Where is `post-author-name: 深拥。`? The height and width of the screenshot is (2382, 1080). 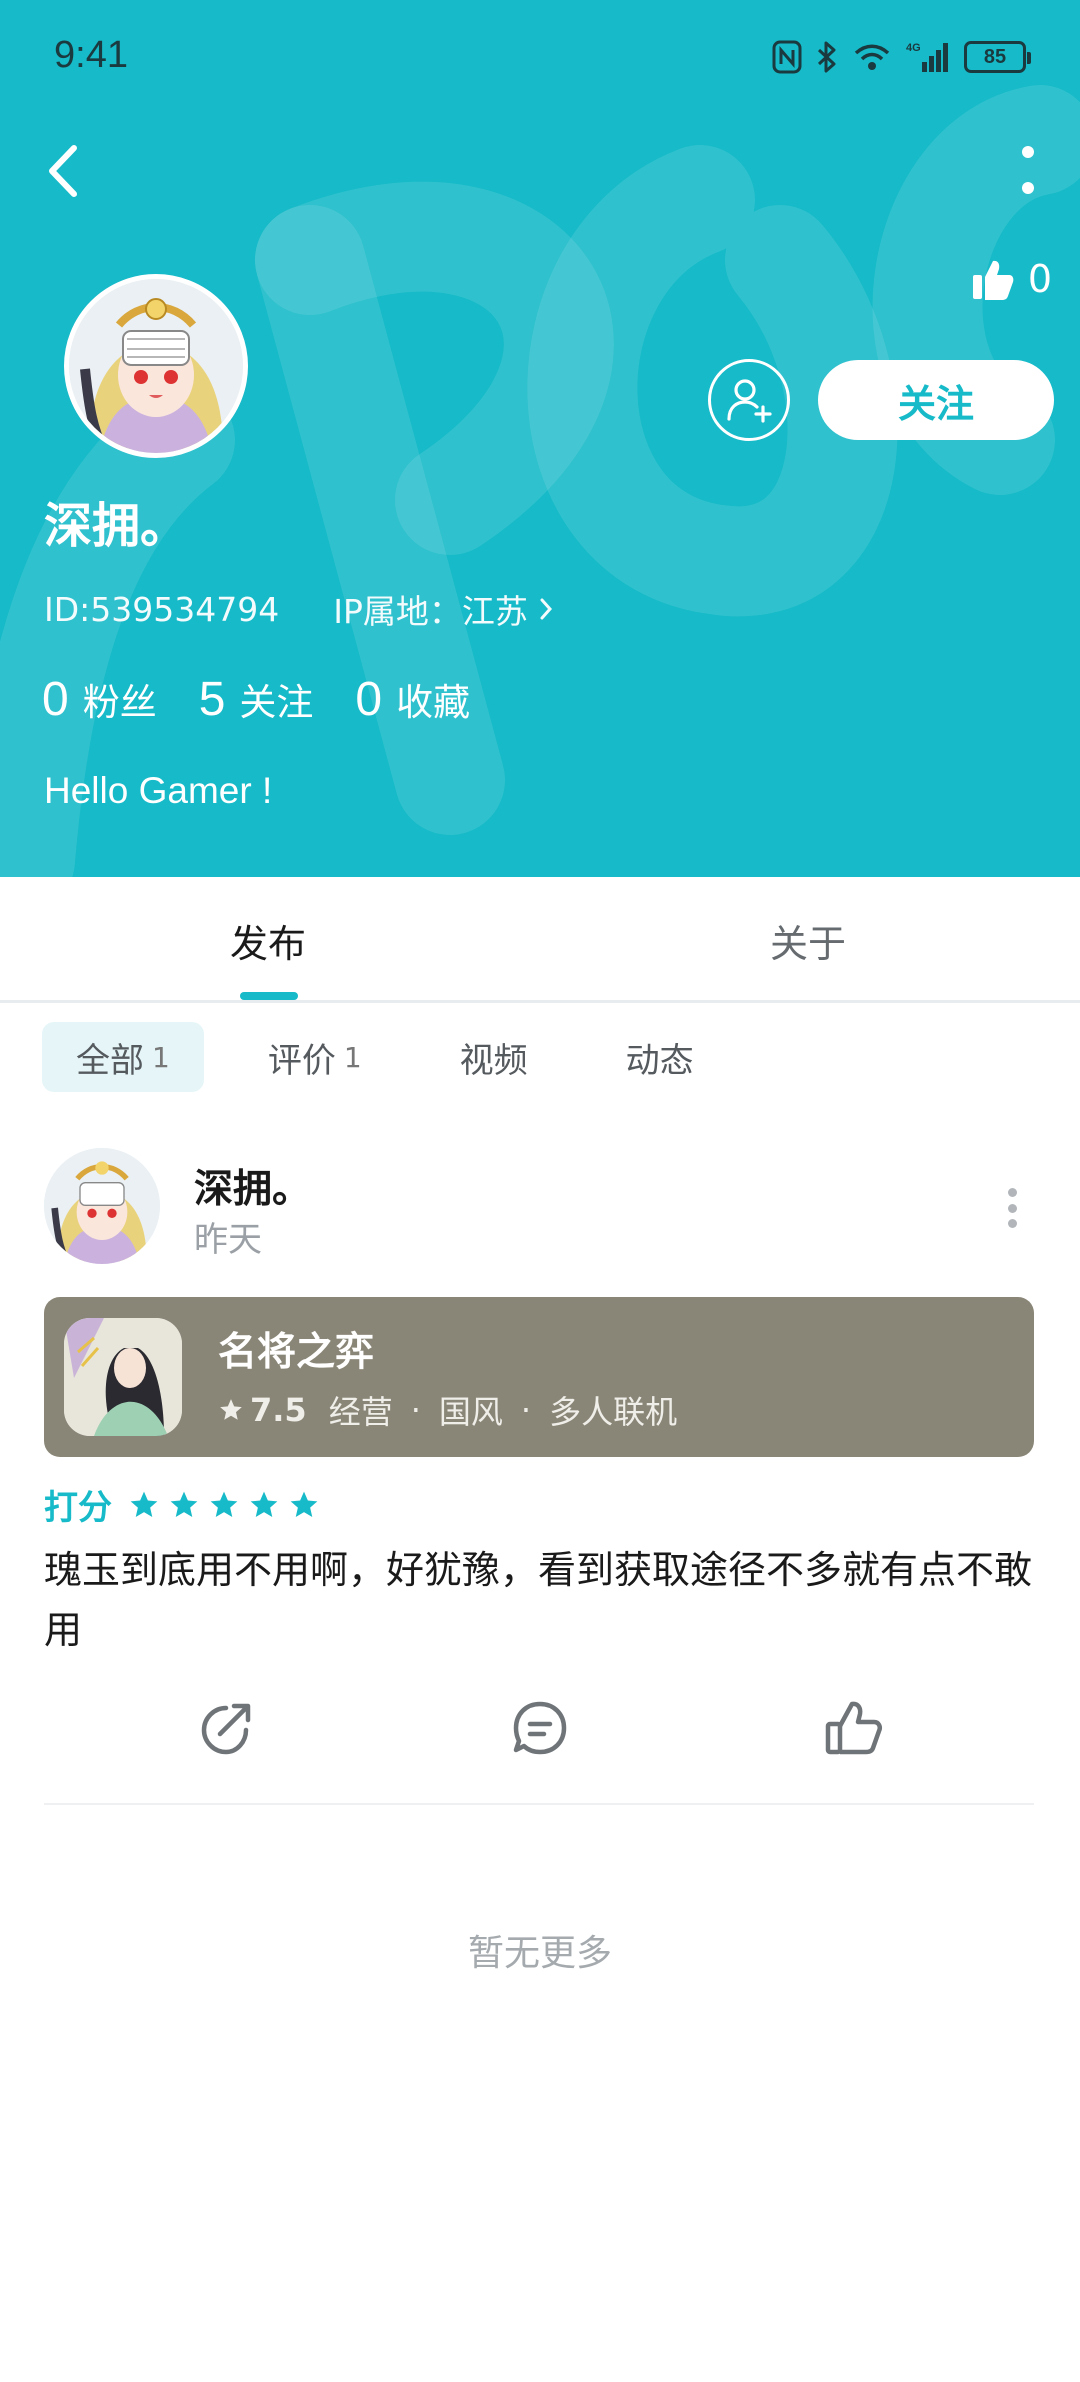
post-author-name: 深拥。 is located at coordinates (252, 1186).